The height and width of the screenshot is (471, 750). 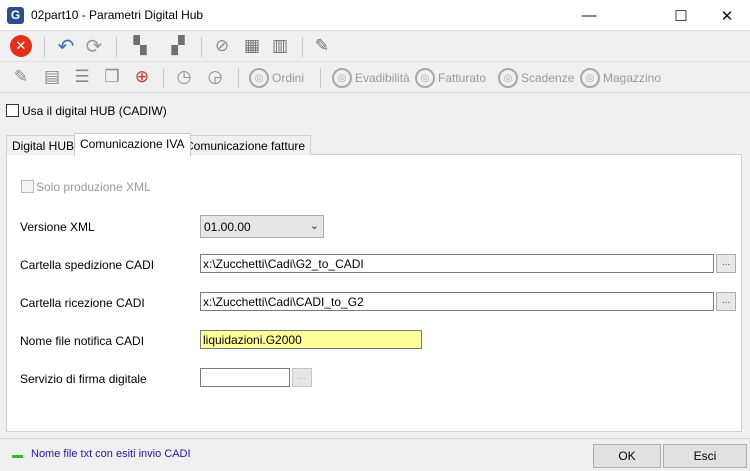 I want to click on tab-comunicazione-fatture: Comunicazione fatture, so click(x=245, y=145).